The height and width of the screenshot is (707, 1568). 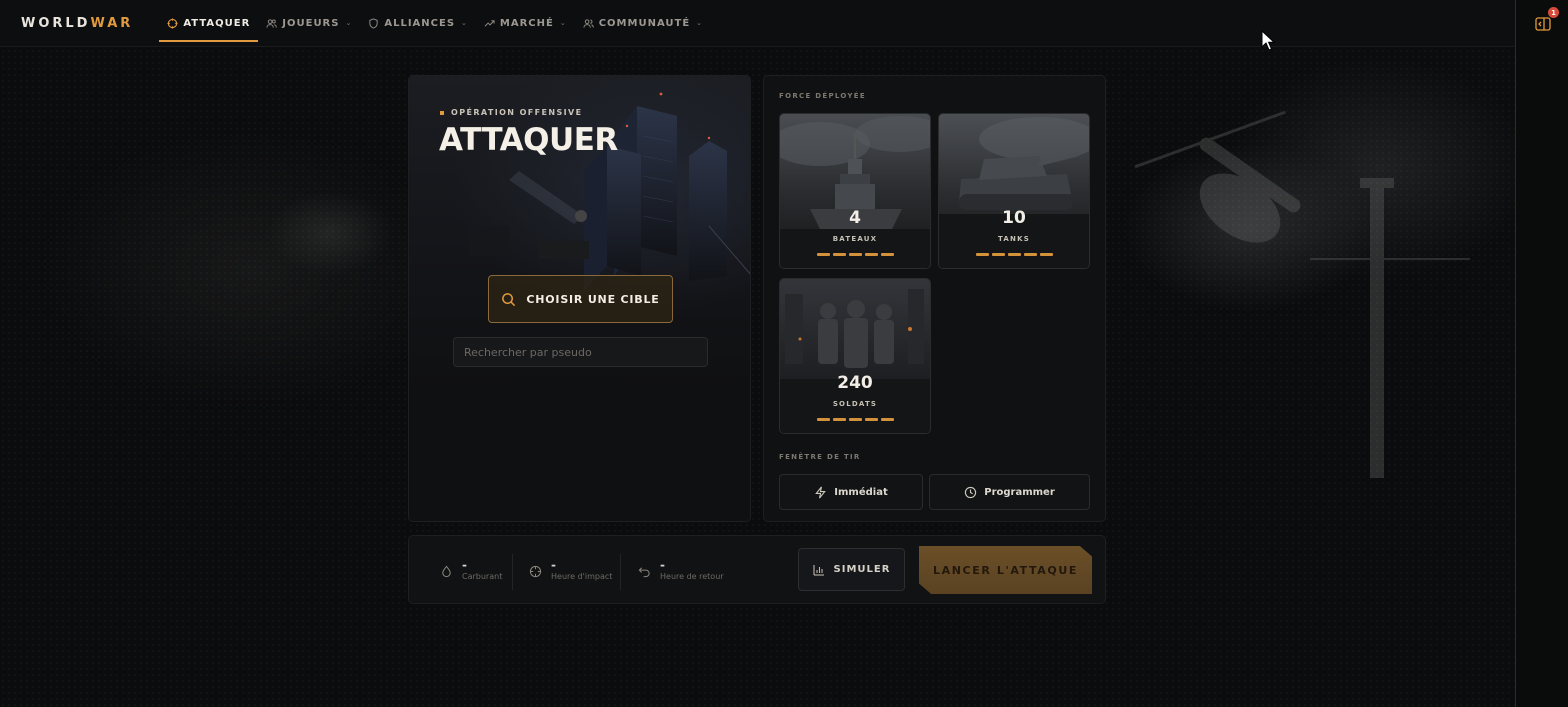 I want to click on unit-name: TANKS, so click(x=1014, y=239).